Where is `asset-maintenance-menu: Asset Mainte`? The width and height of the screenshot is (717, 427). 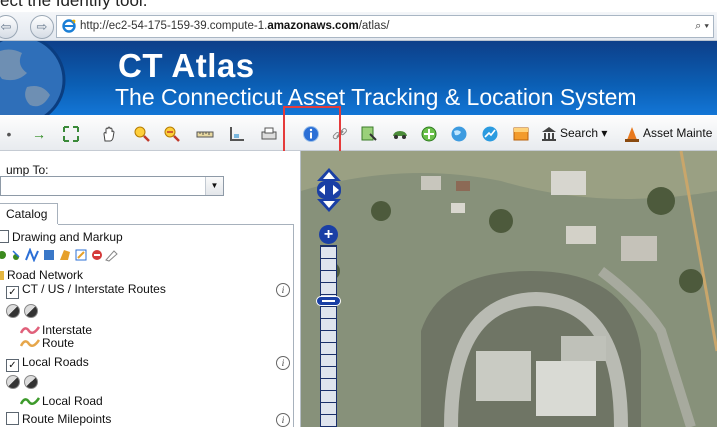 asset-maintenance-menu: Asset Mainte is located at coordinates (677, 133).